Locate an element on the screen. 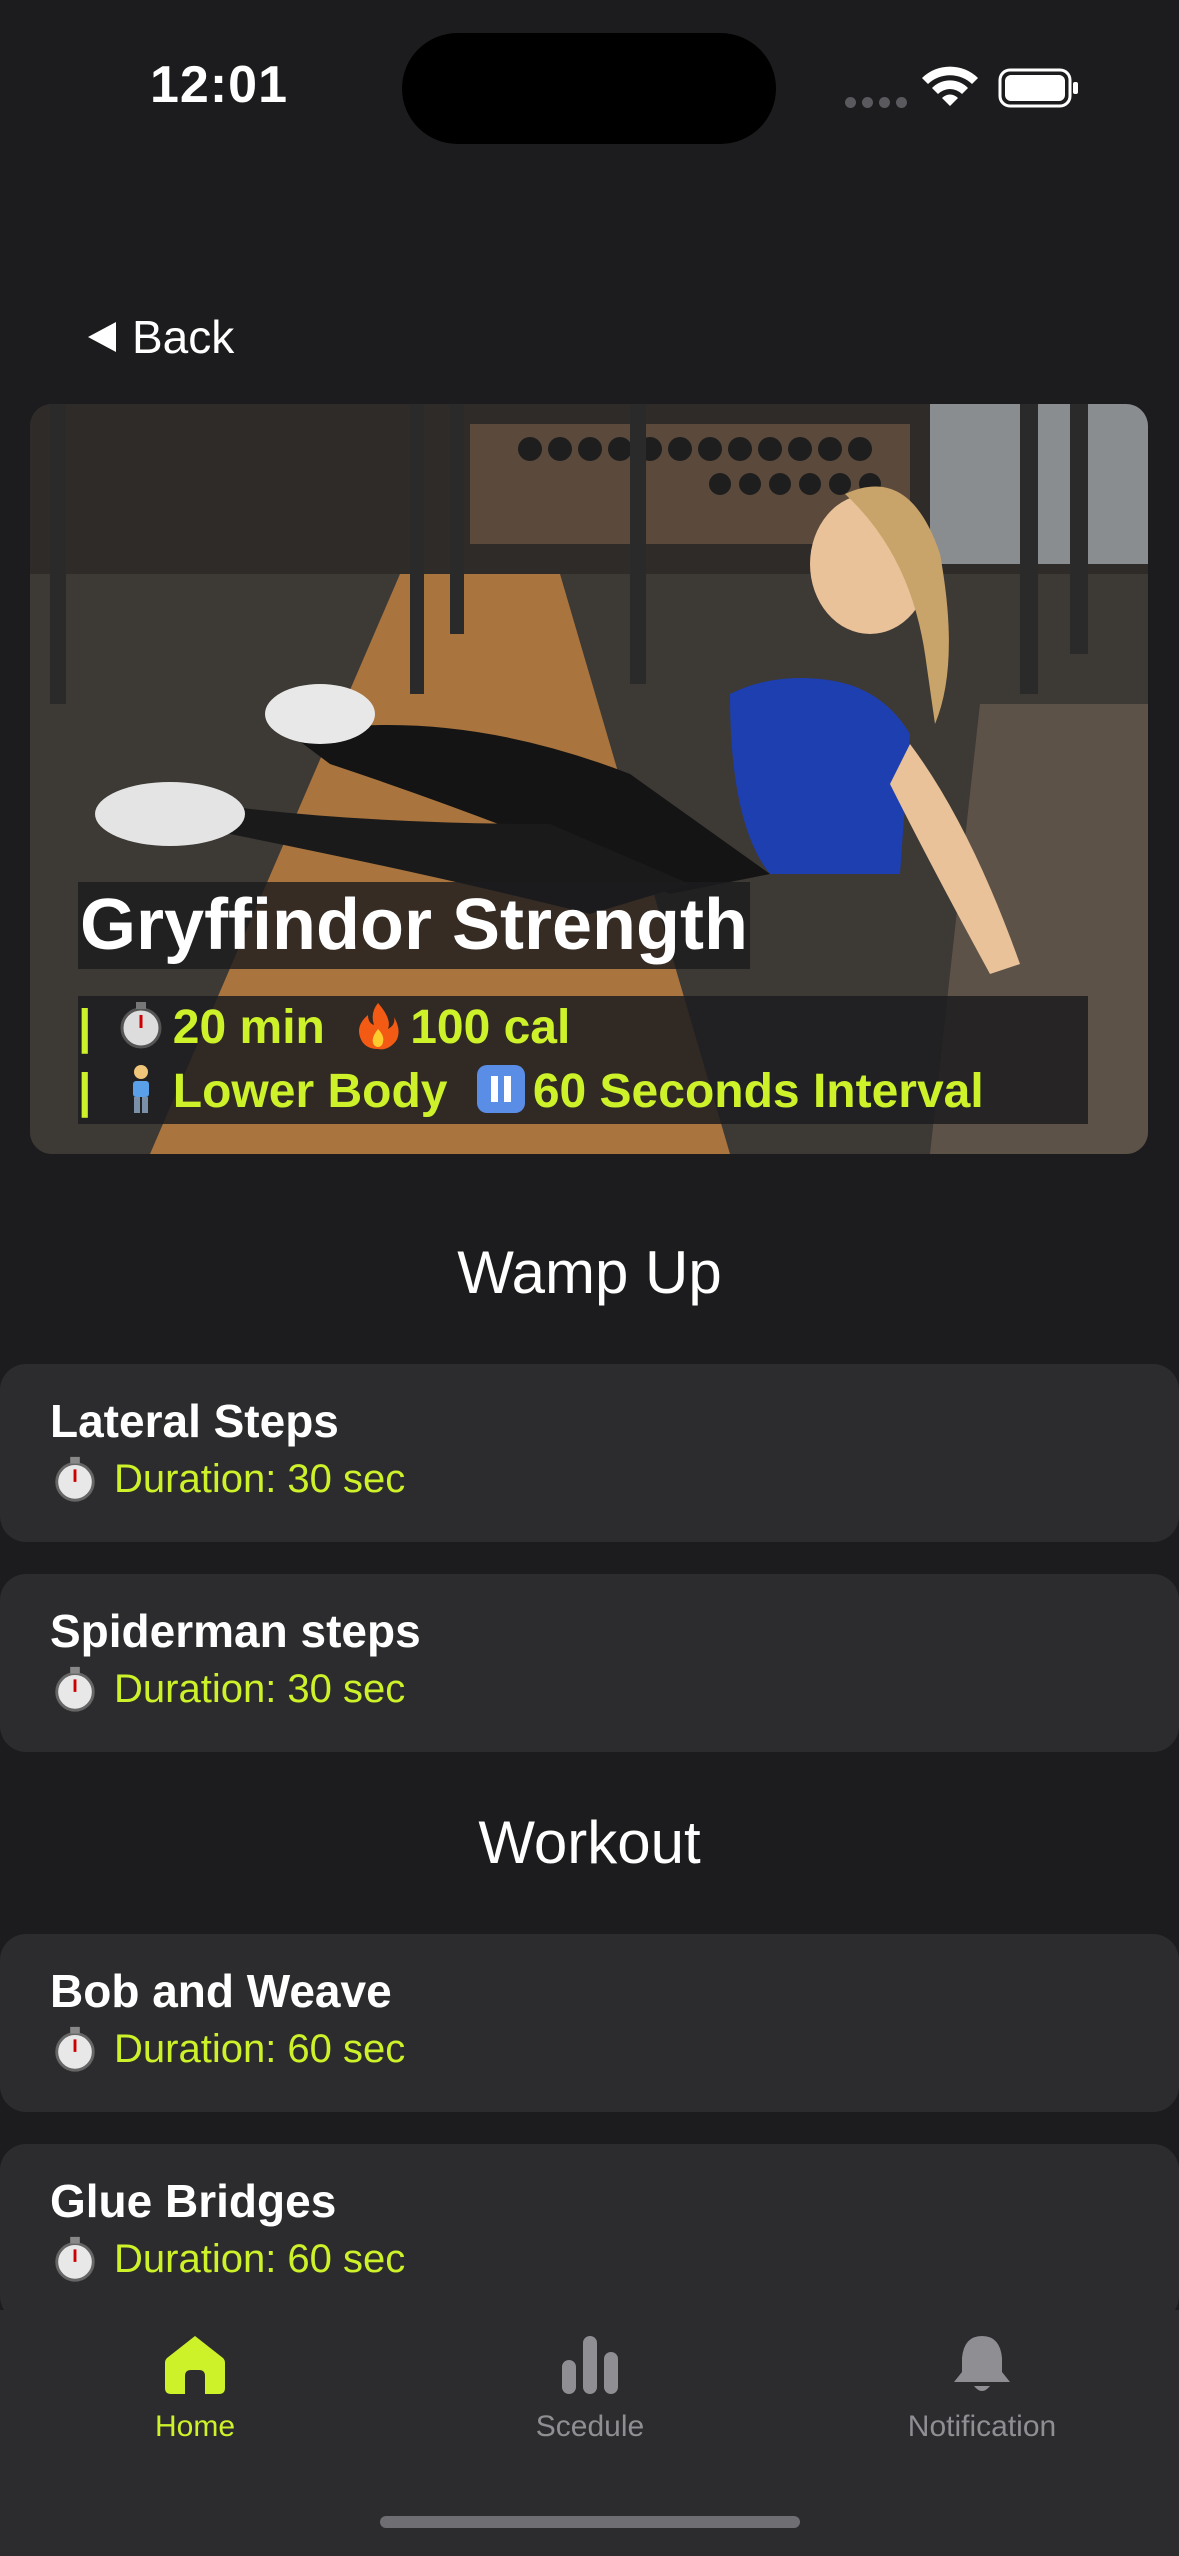  exercise-name: Spiderman steps is located at coordinates (235, 1631).